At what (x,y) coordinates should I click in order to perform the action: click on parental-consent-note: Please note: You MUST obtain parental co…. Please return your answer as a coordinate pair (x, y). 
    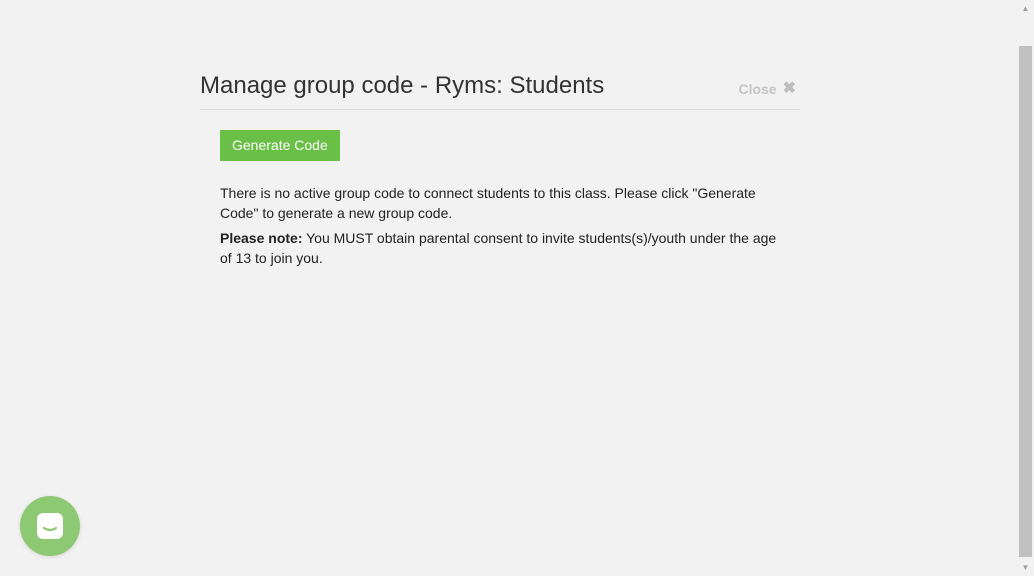
    Looking at the image, I should click on (500, 248).